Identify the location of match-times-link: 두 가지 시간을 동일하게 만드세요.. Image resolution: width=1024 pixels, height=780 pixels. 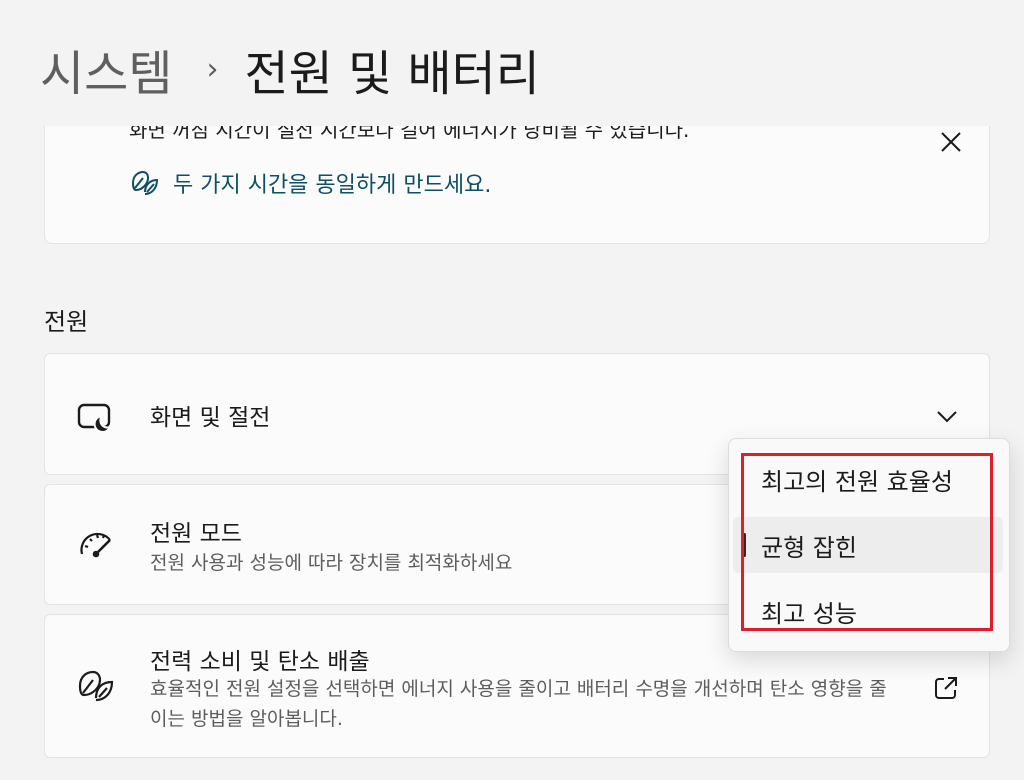
(310, 183).